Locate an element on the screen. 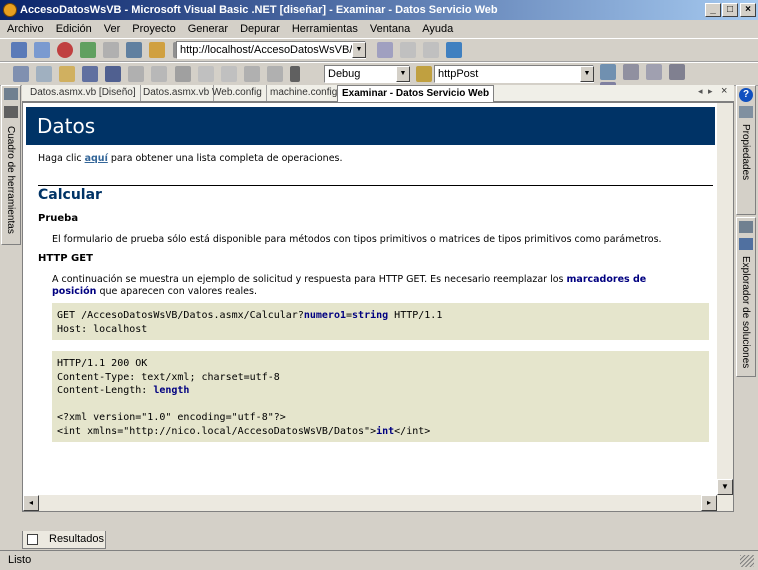 This screenshot has width=758, height=570. menu-herramientas: Herramientas is located at coordinates (325, 29).